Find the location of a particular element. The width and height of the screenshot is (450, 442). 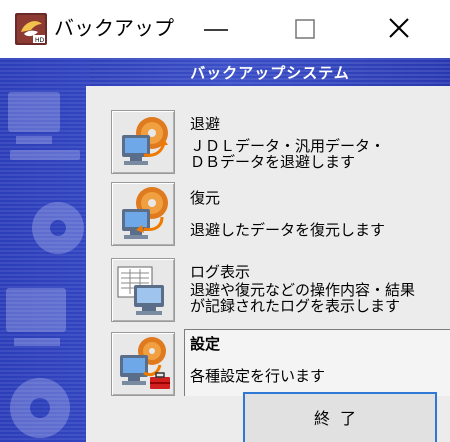

maximize-icon is located at coordinates (305, 29).